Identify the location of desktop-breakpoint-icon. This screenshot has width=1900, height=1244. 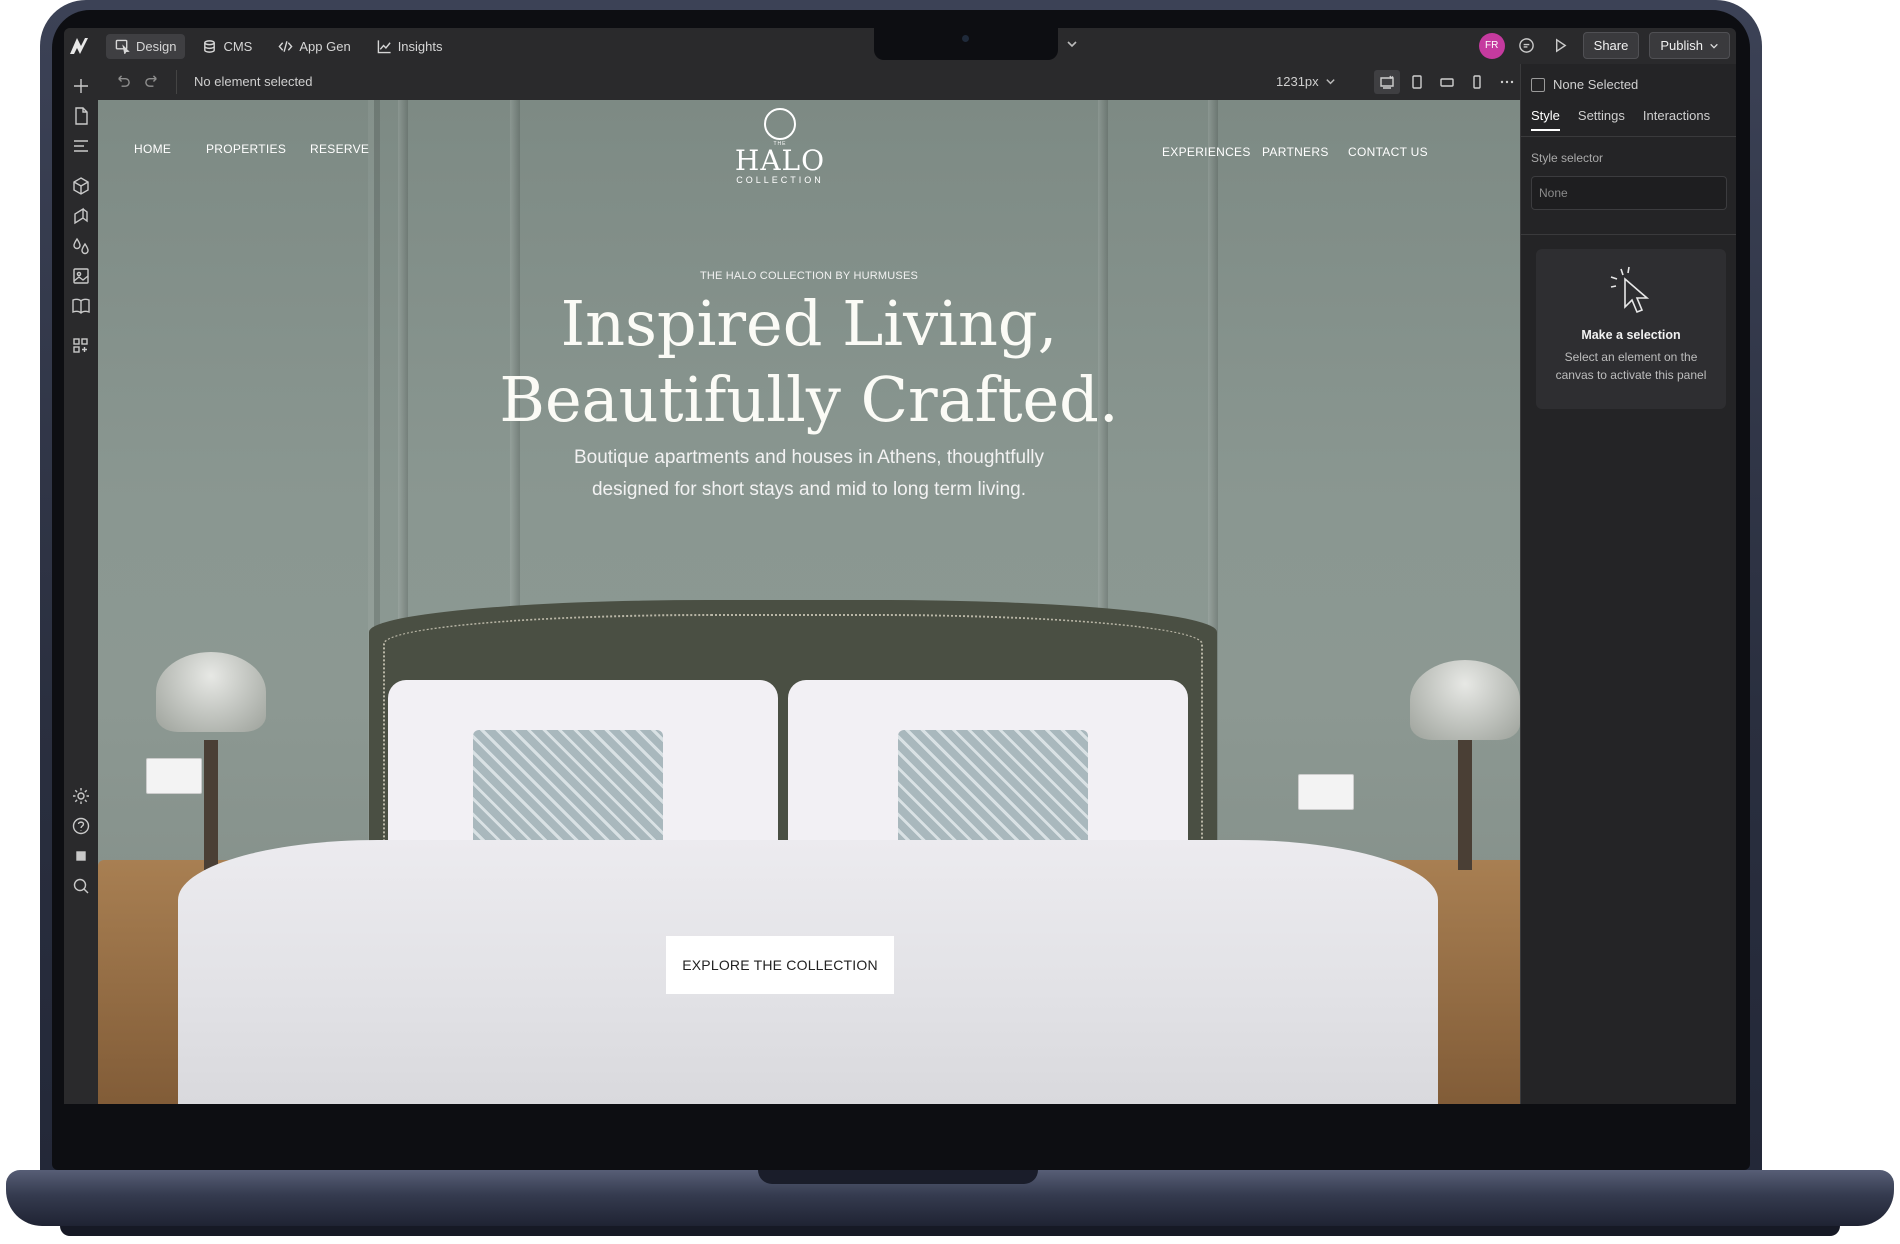
(1387, 82).